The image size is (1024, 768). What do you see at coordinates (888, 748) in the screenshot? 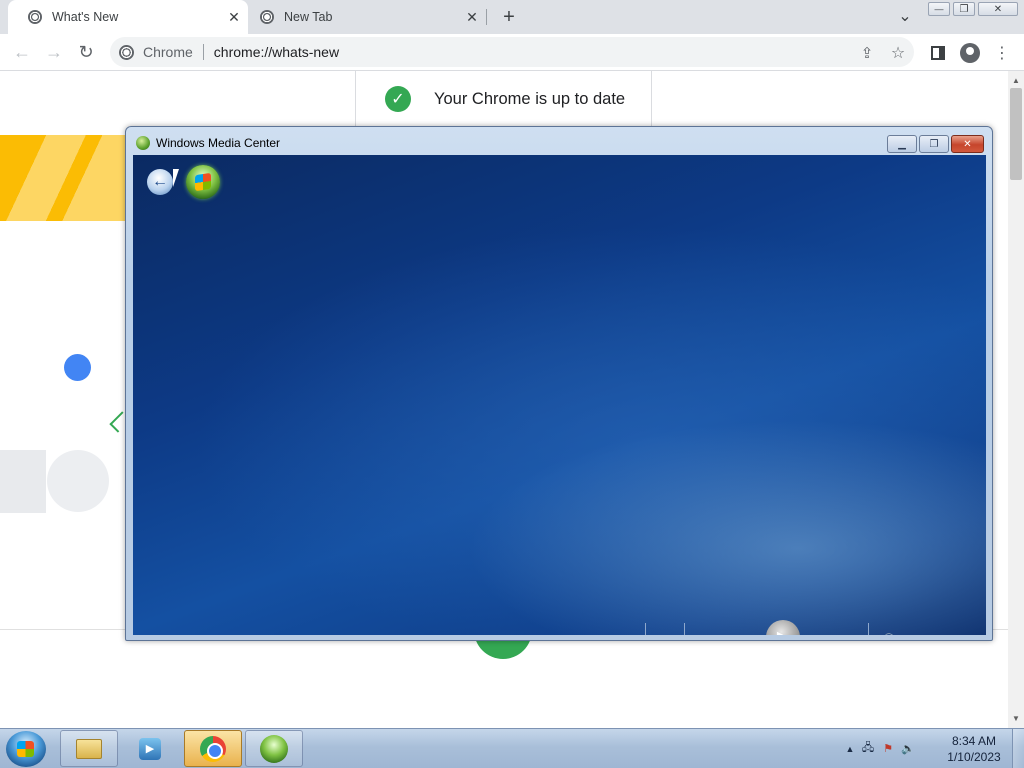
I see `action-center-flag-icon: ⚑` at bounding box center [888, 748].